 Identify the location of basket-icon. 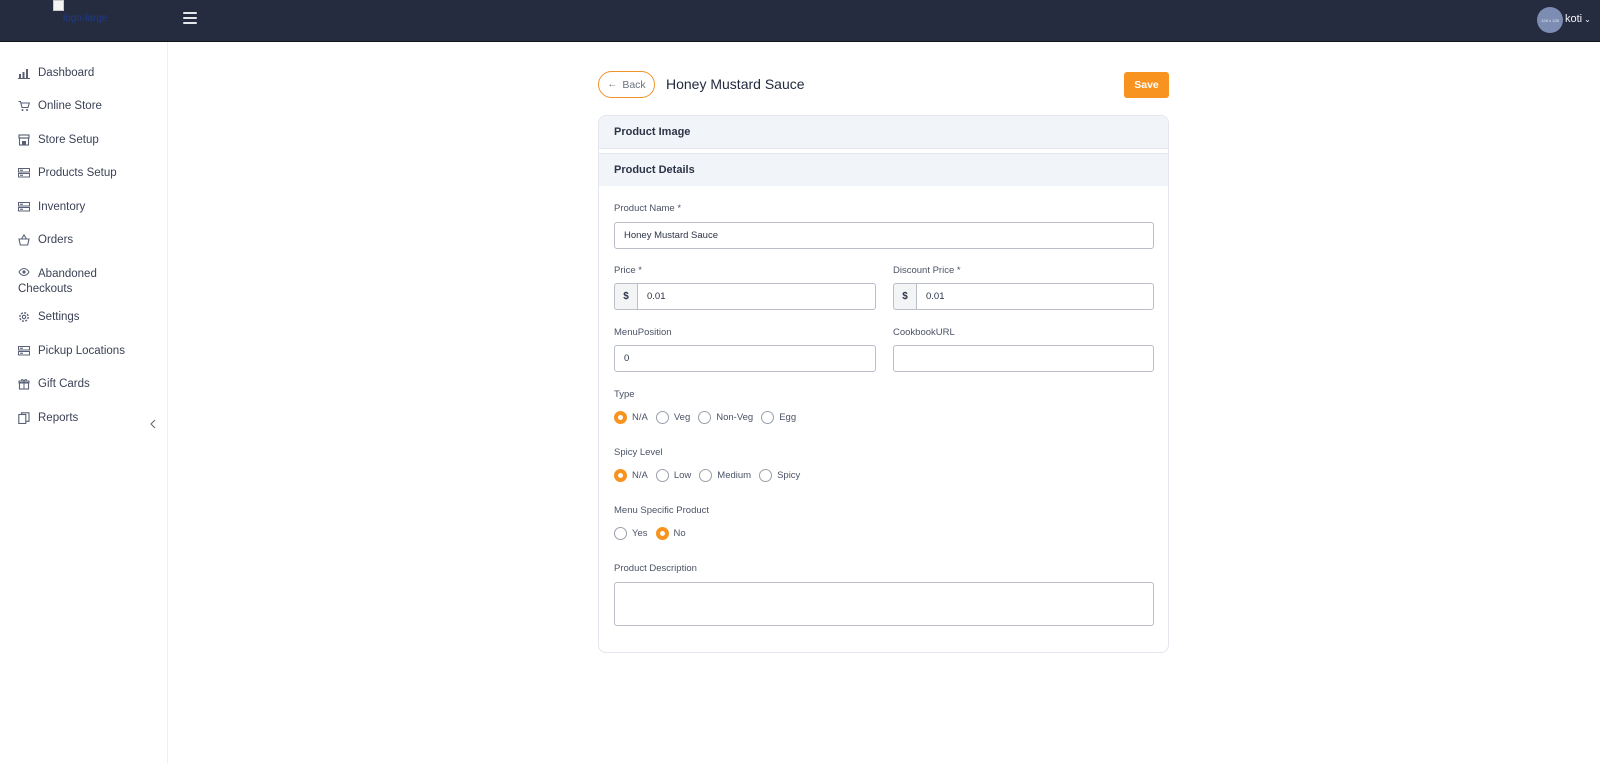
(24, 240).